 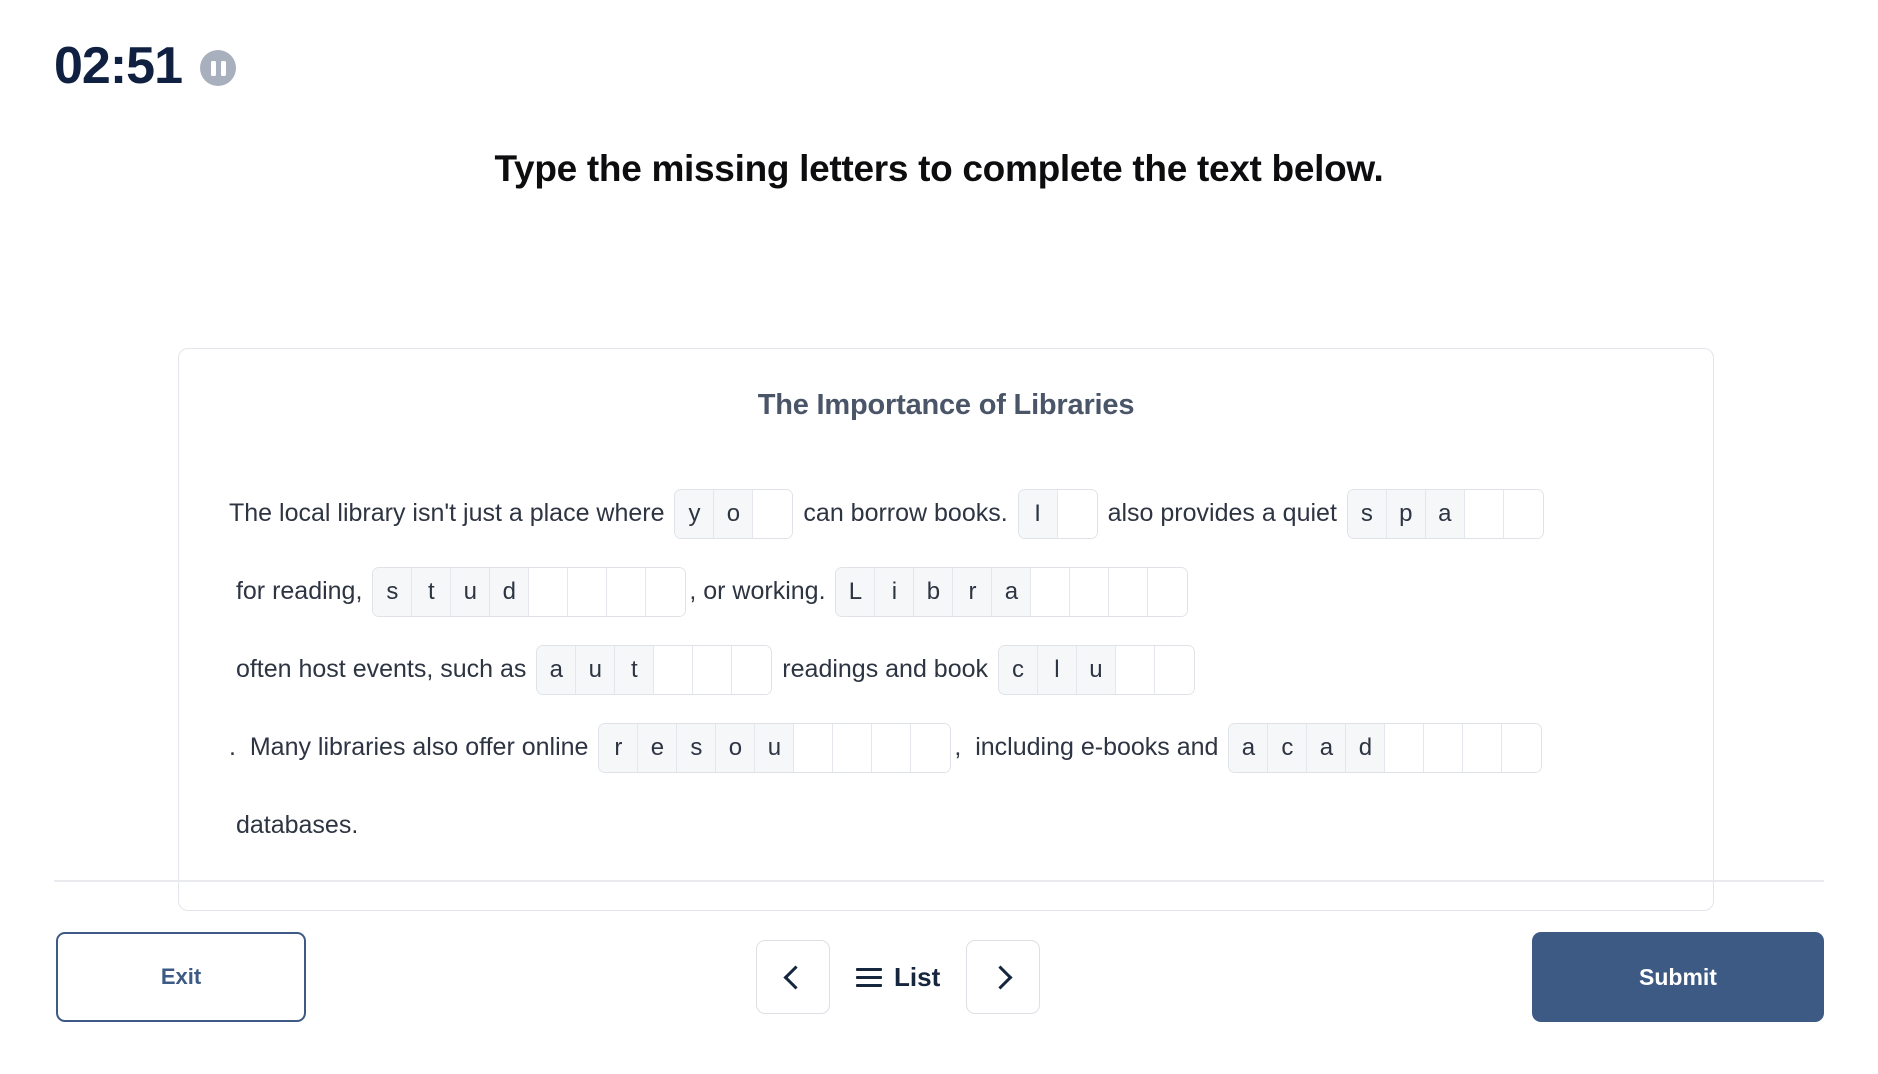 I want to click on letter-input-group: I, so click(x=1057, y=514).